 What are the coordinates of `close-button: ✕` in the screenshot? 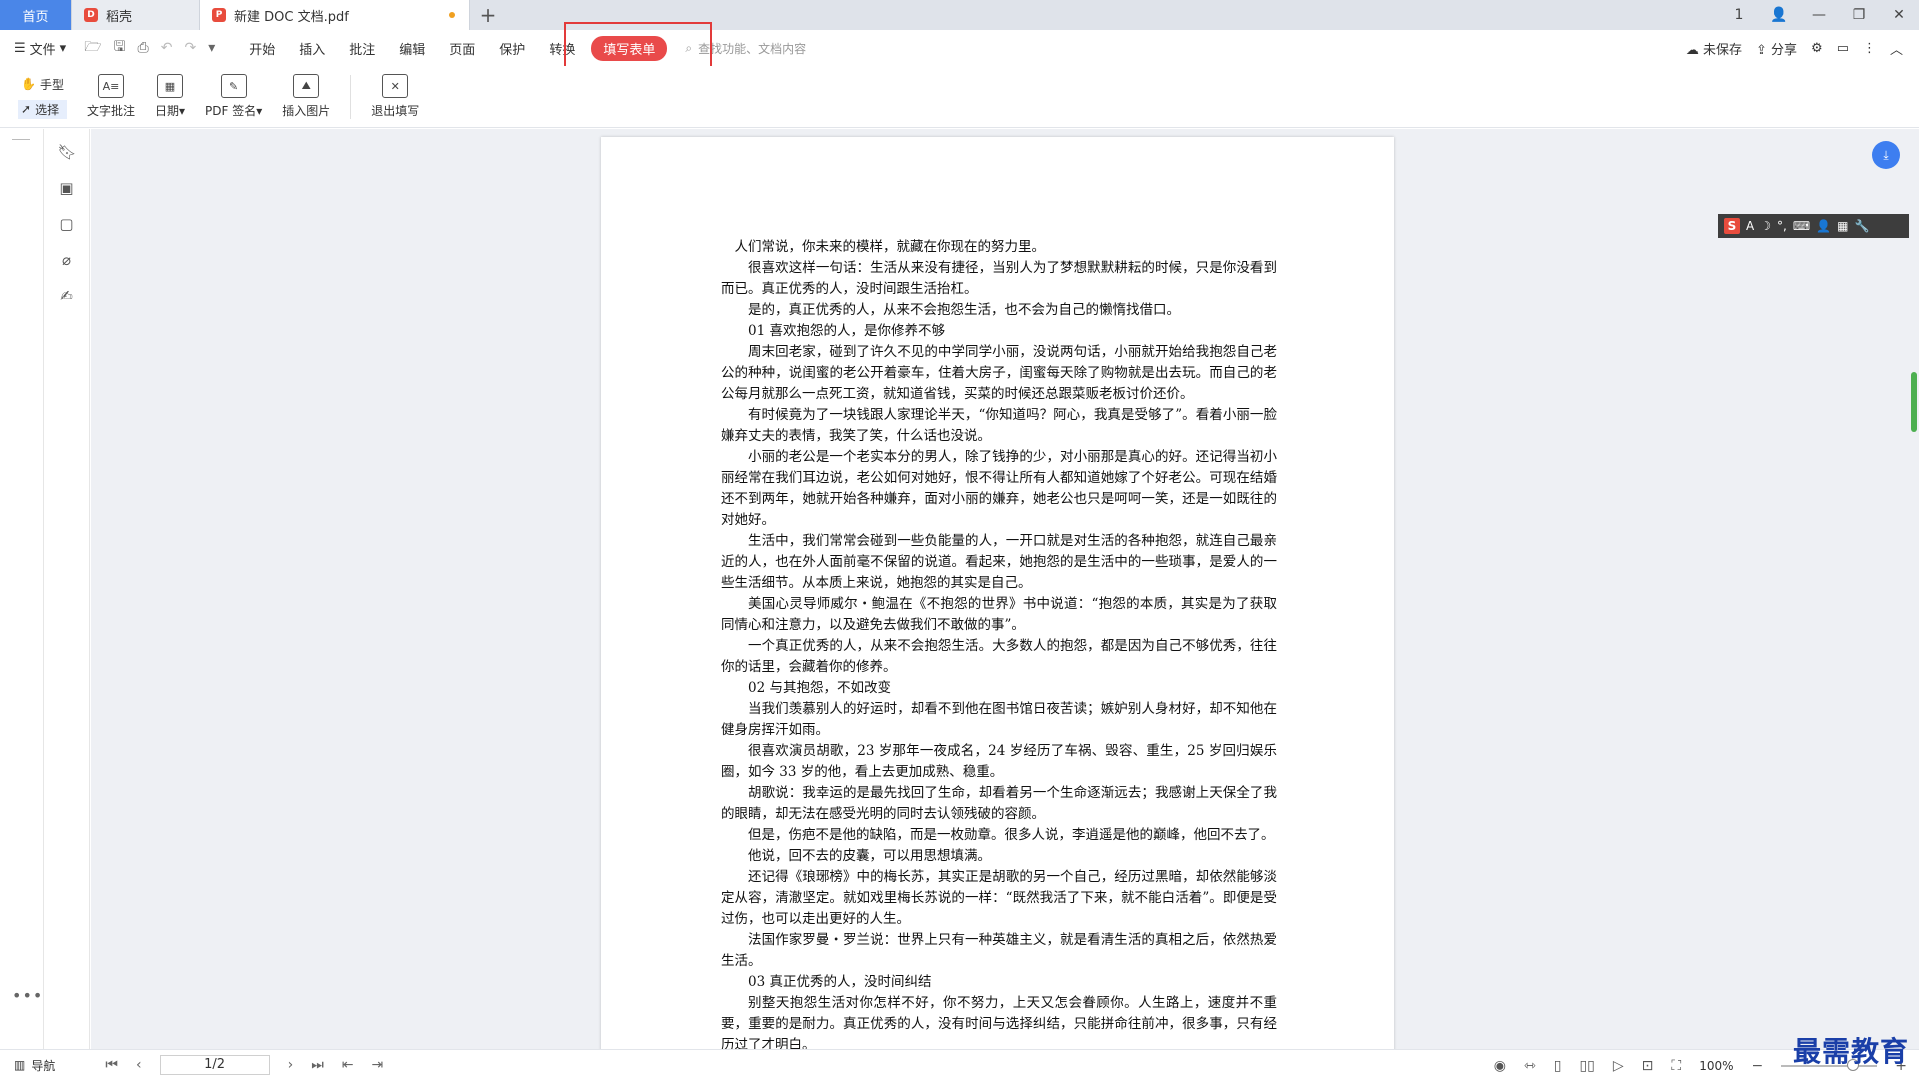 It's located at (1899, 15).